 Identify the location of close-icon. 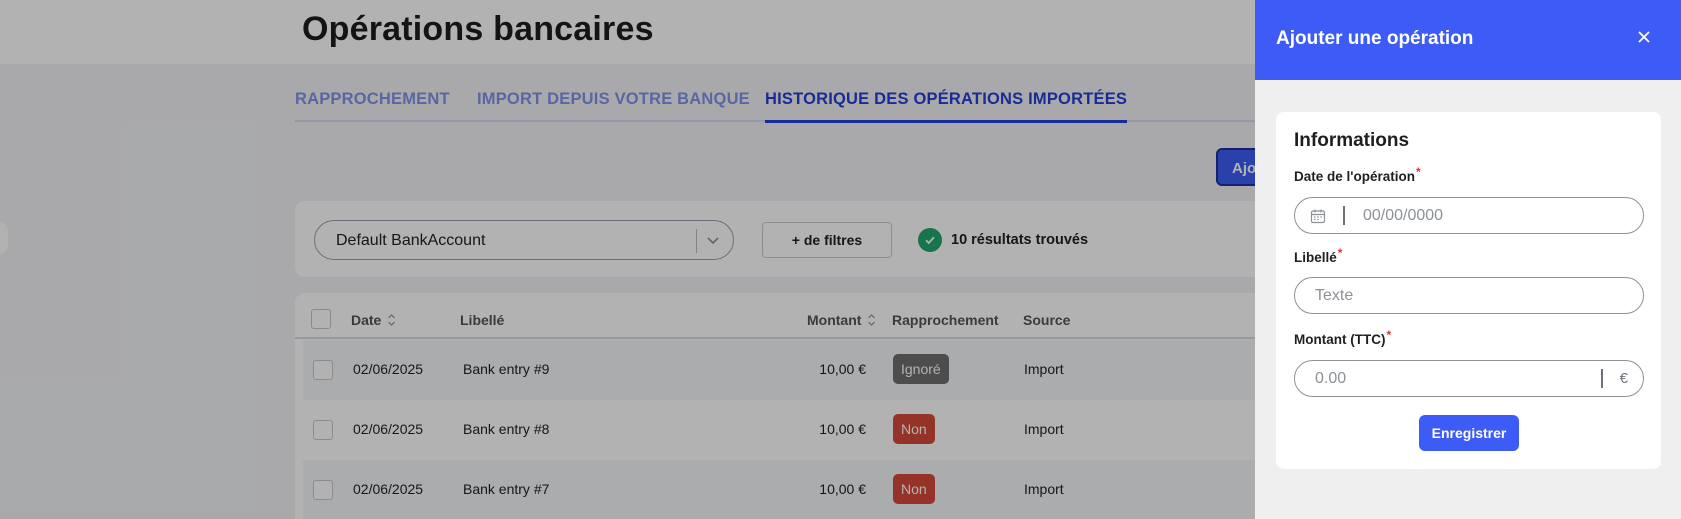
(1644, 37).